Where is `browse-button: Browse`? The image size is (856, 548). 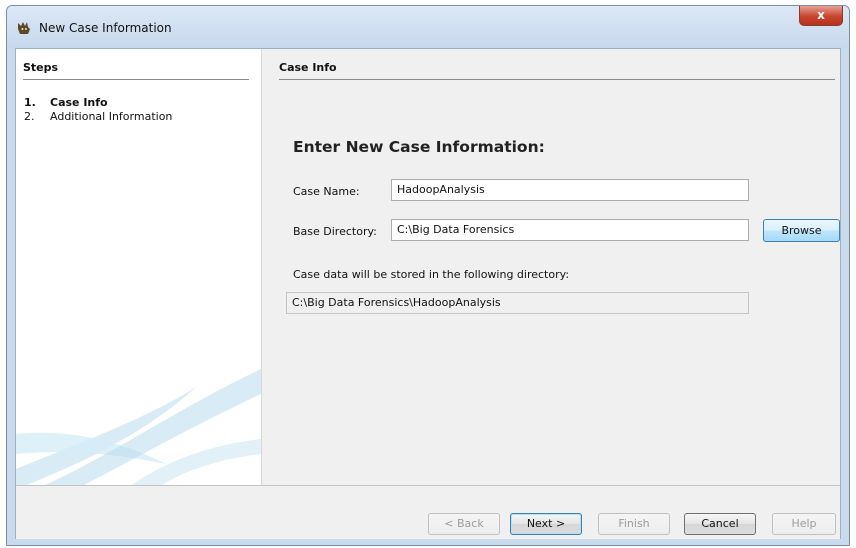 browse-button: Browse is located at coordinates (801, 230).